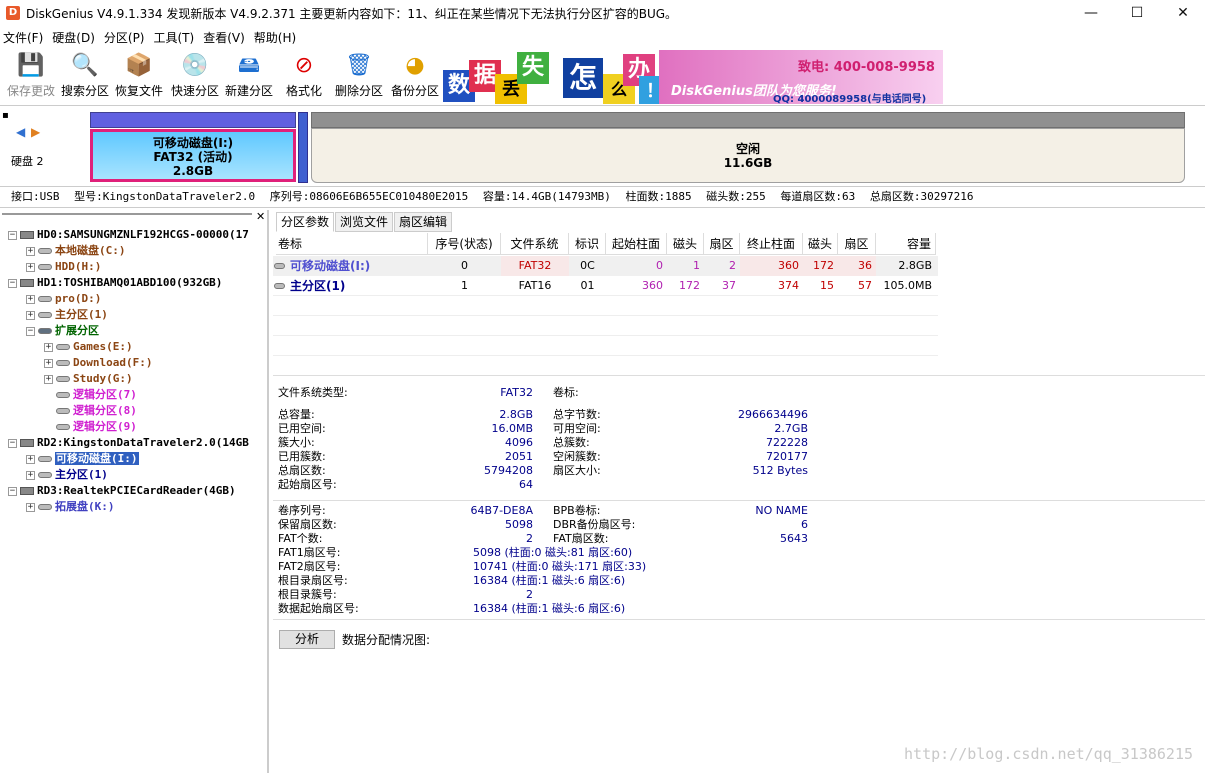  Describe the element at coordinates (139, 77) in the screenshot. I see `restore-files-button: 📦 恢复文件` at that location.